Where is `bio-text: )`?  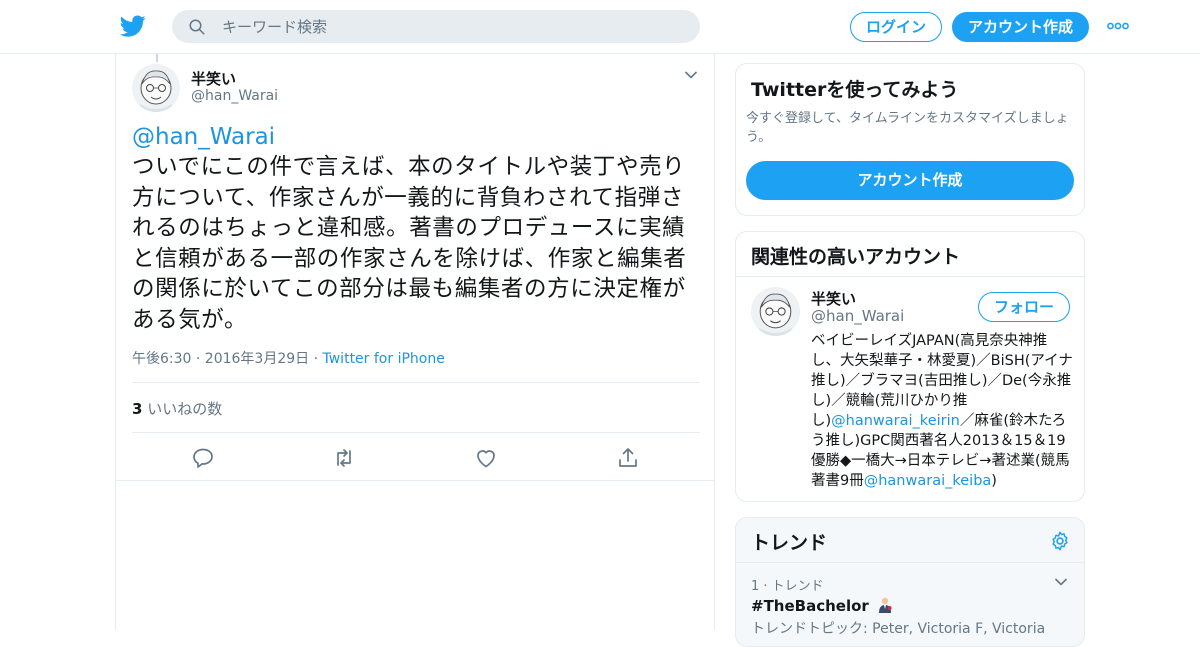 bio-text: ) is located at coordinates (994, 481).